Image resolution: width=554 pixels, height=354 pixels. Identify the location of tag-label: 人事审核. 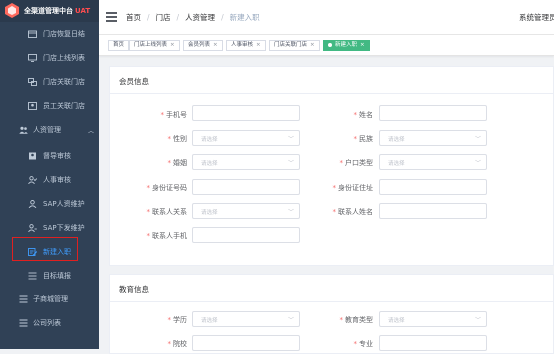
(242, 45).